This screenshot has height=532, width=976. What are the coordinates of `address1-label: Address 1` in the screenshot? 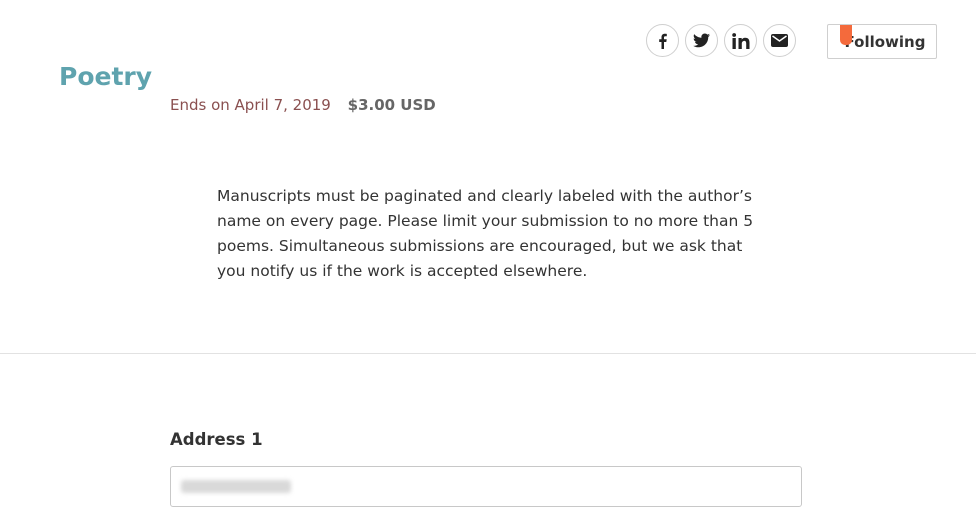 It's located at (216, 439).